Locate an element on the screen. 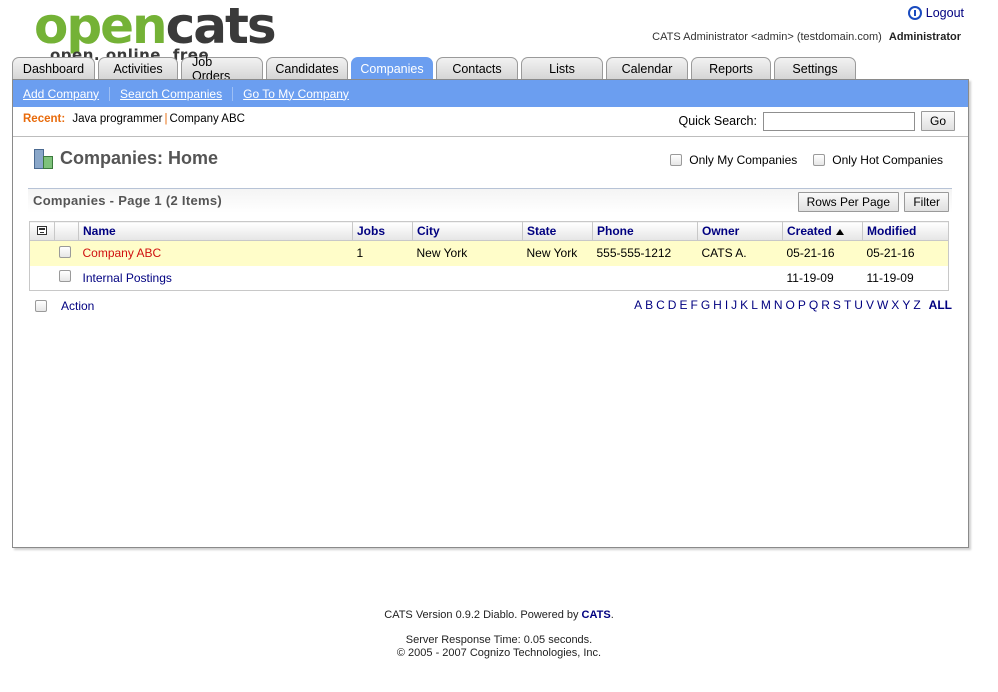  go-to-my-company-link: Go To My Company is located at coordinates (295, 93).